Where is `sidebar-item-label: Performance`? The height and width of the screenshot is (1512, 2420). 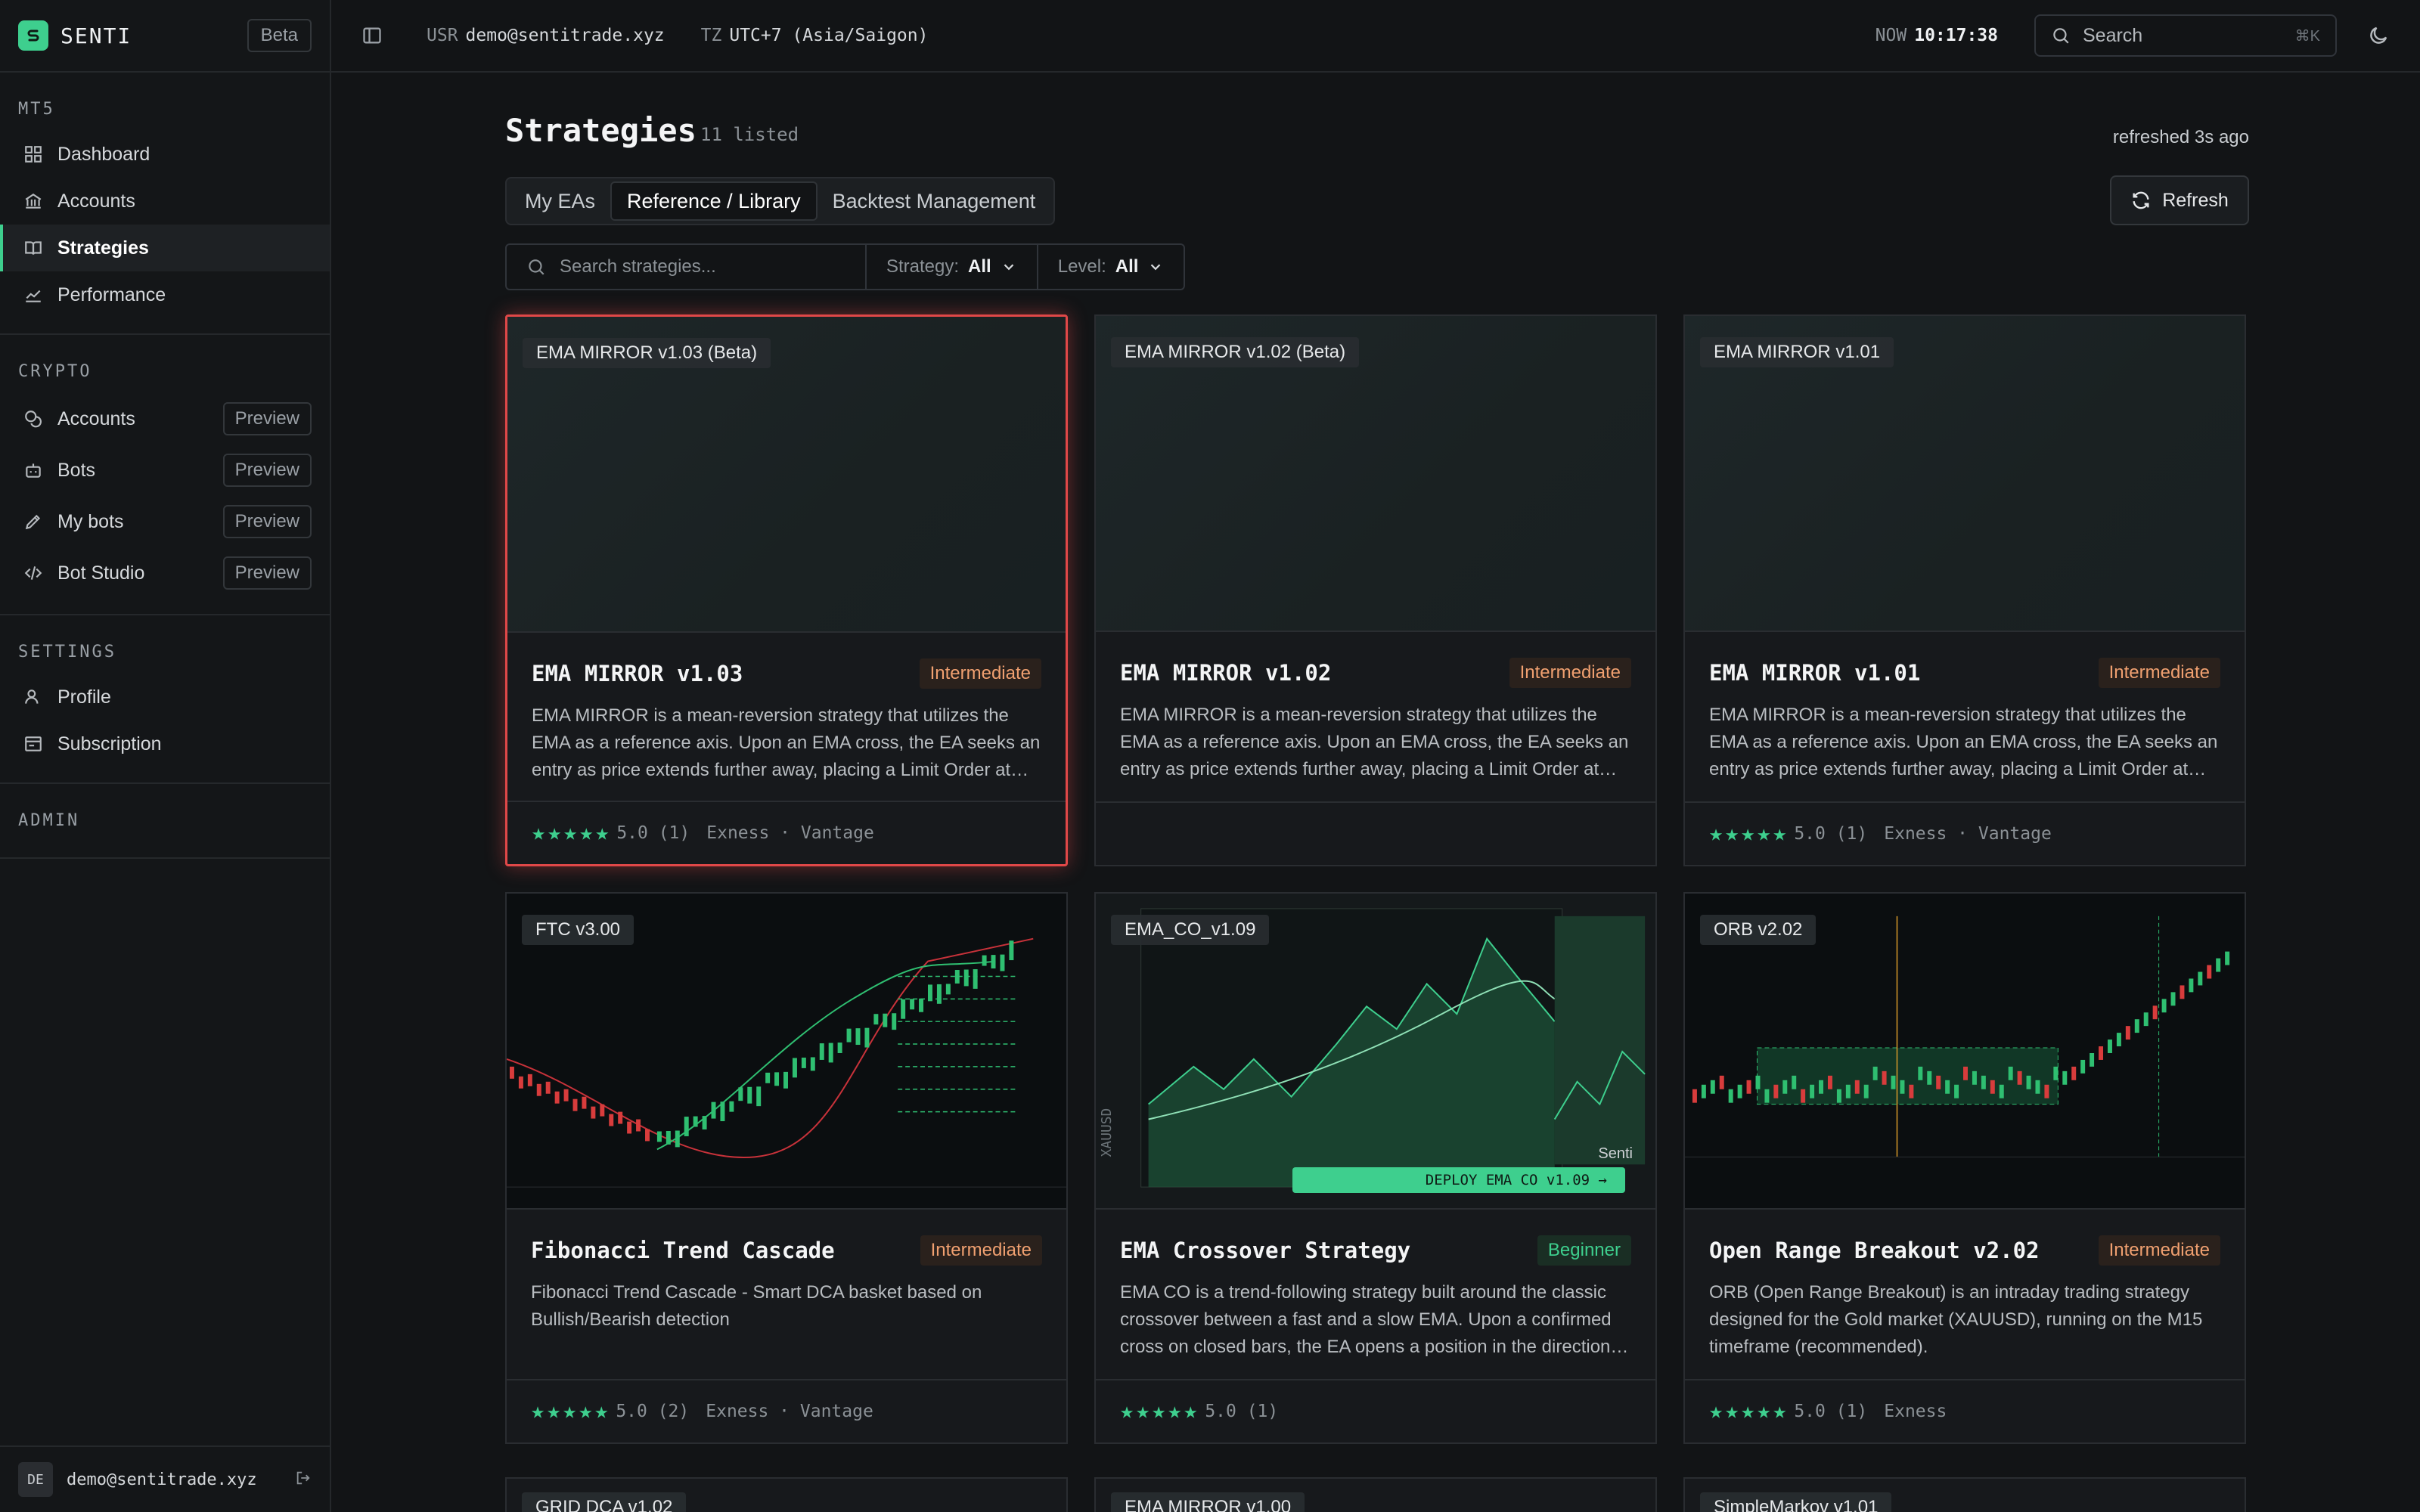 sidebar-item-label: Performance is located at coordinates (111, 294).